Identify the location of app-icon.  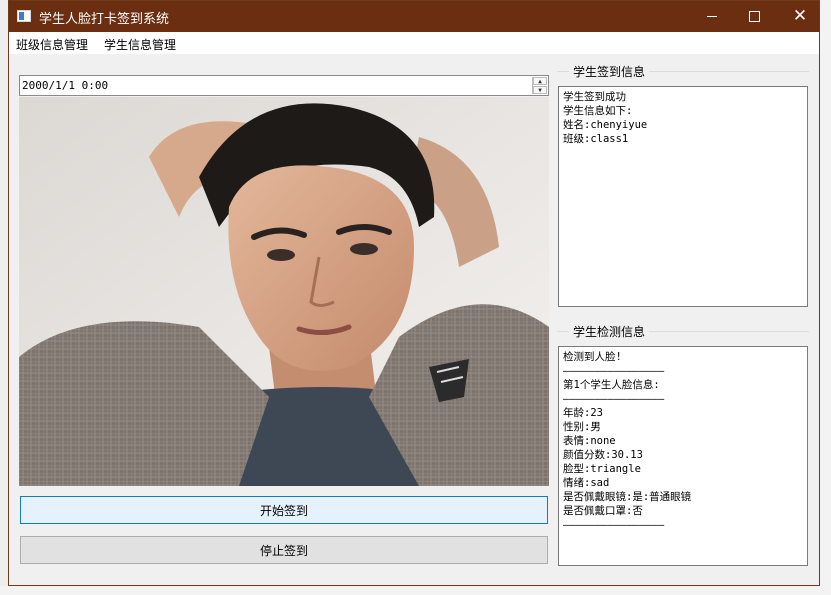
(24, 16).